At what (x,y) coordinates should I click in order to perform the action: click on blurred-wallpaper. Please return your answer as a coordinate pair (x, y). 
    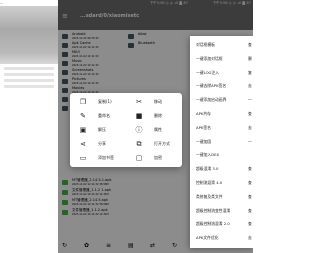
    Looking at the image, I should click on (29, 35).